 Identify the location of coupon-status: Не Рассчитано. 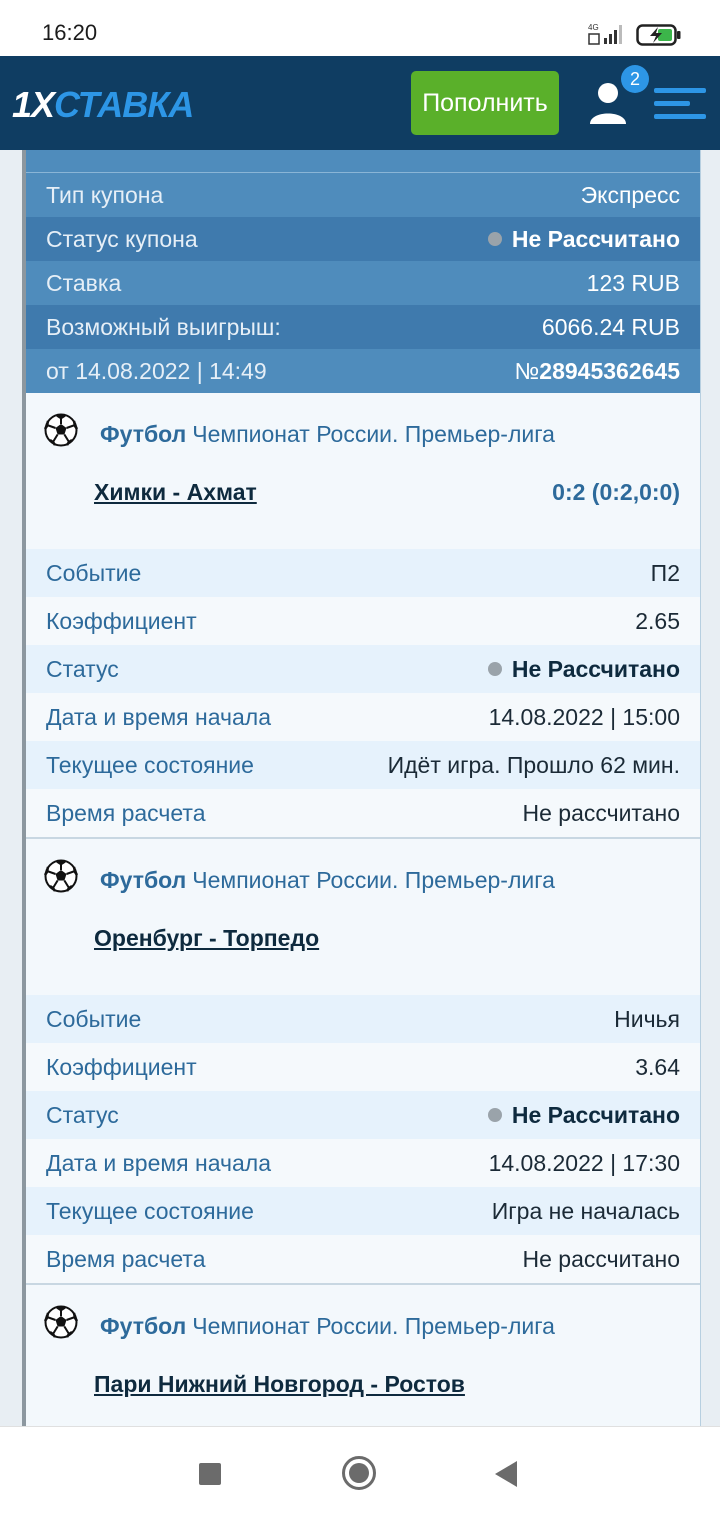
(583, 239).